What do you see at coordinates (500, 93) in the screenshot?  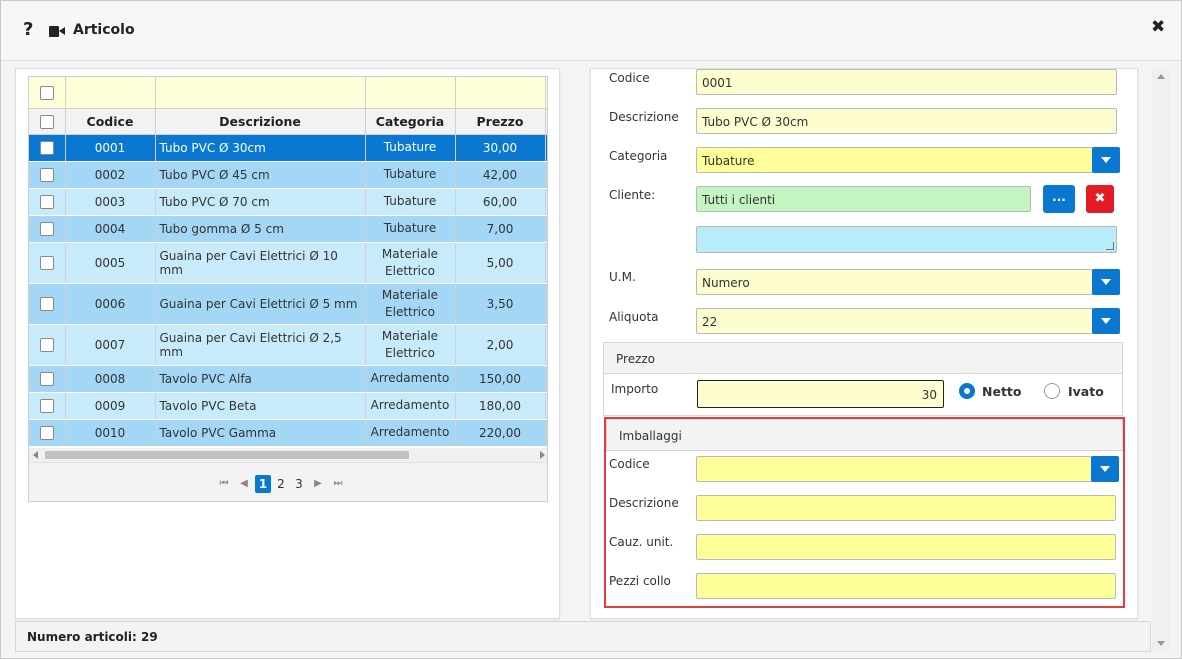 I see `filter-cell-prezzo` at bounding box center [500, 93].